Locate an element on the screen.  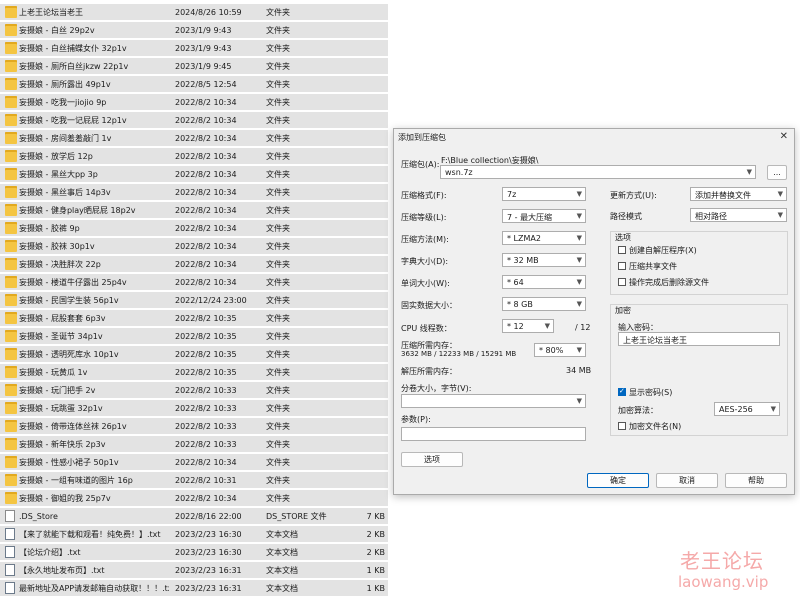
file-row: 妄摄娘 - 玩门把手 2v 2022/8/2 10:33 文件夹 is located at coordinates (194, 390).